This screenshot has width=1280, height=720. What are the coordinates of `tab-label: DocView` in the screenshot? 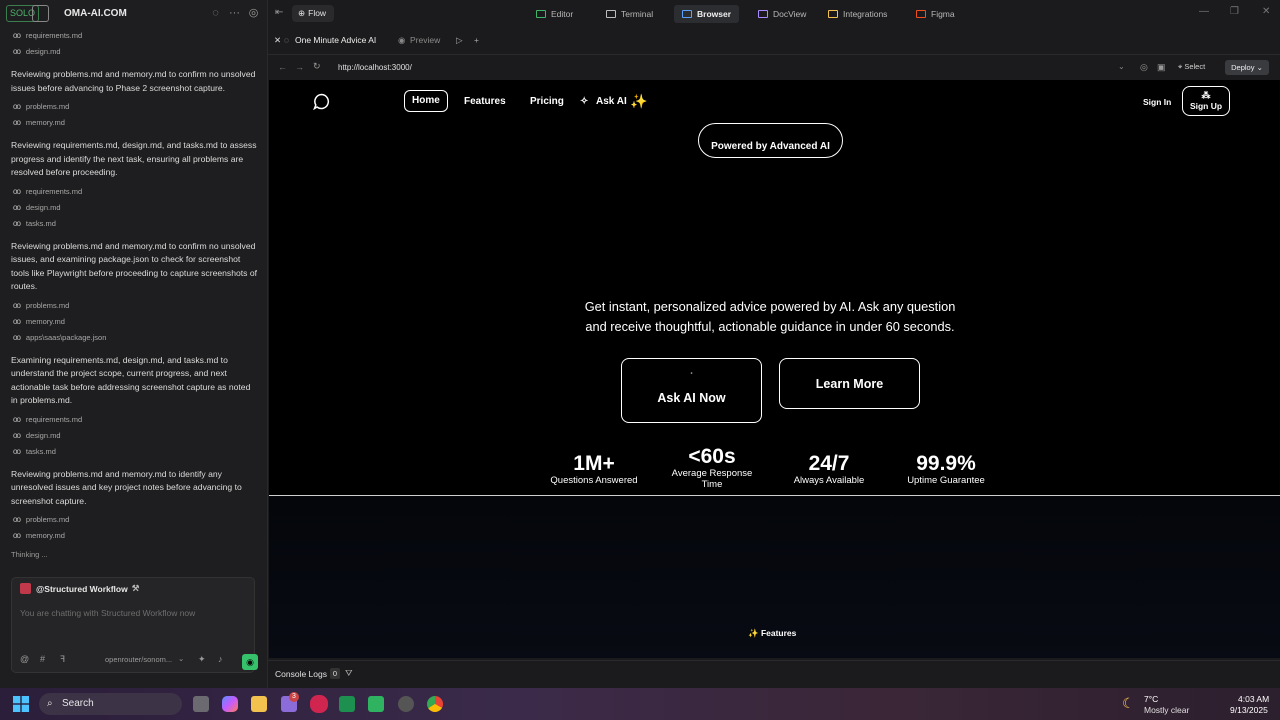 It's located at (790, 14).